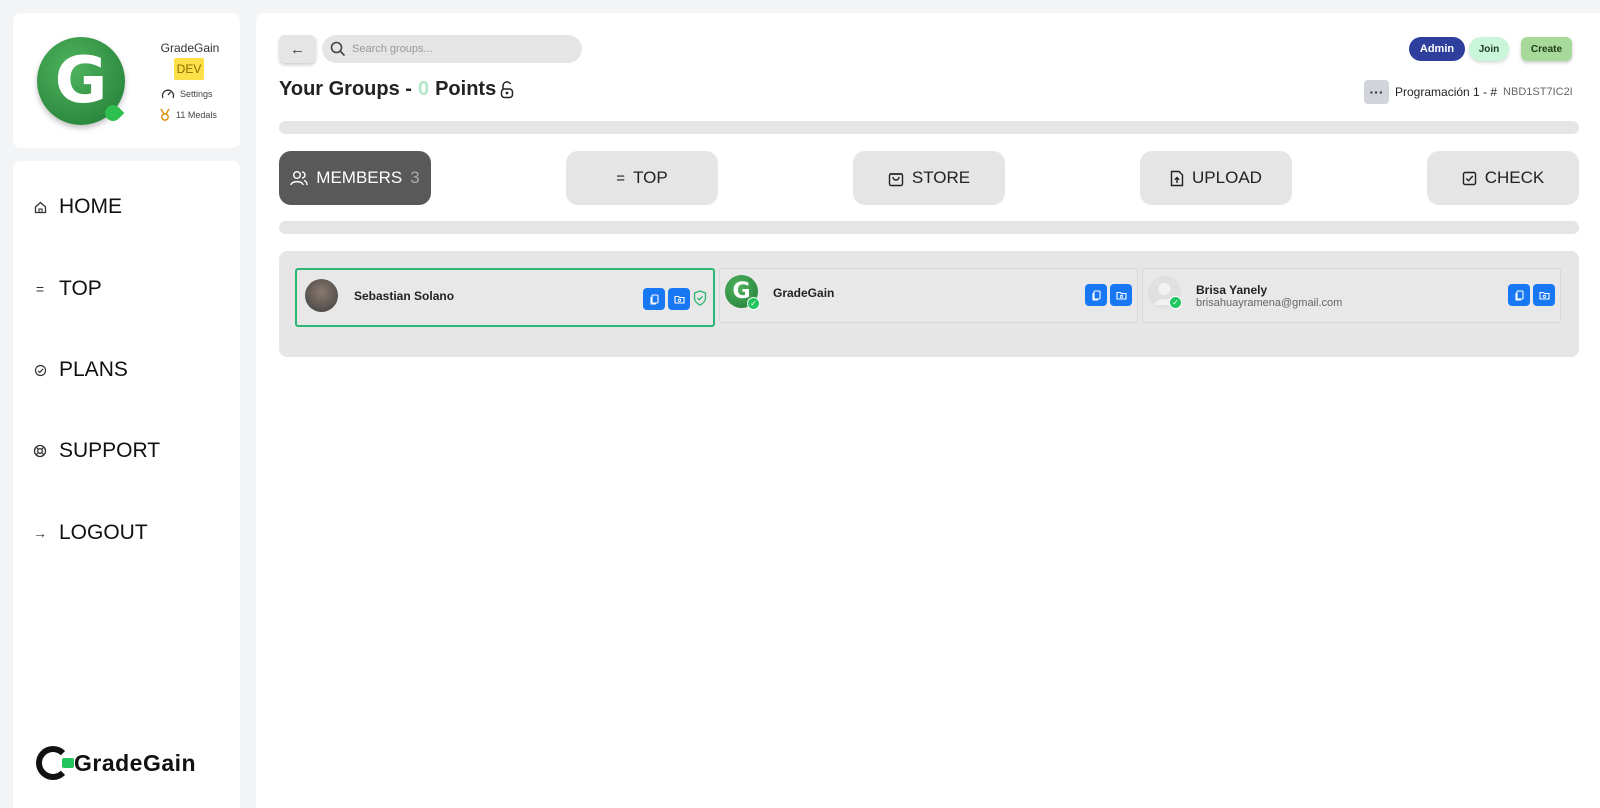 The image size is (1600, 808). What do you see at coordinates (165, 114) in the screenshot?
I see `medal-icon` at bounding box center [165, 114].